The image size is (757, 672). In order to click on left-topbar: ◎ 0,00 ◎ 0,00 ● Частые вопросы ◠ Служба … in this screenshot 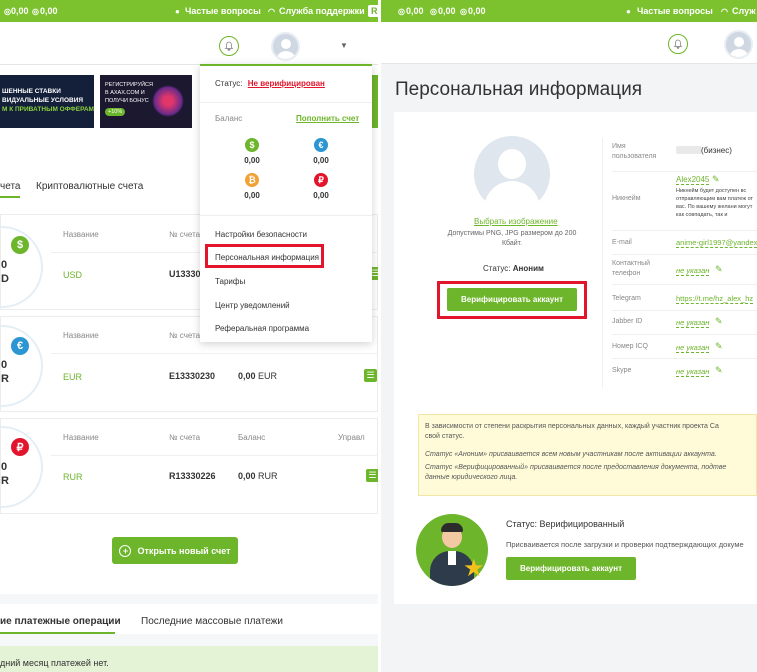, I will do `click(190, 11)`.